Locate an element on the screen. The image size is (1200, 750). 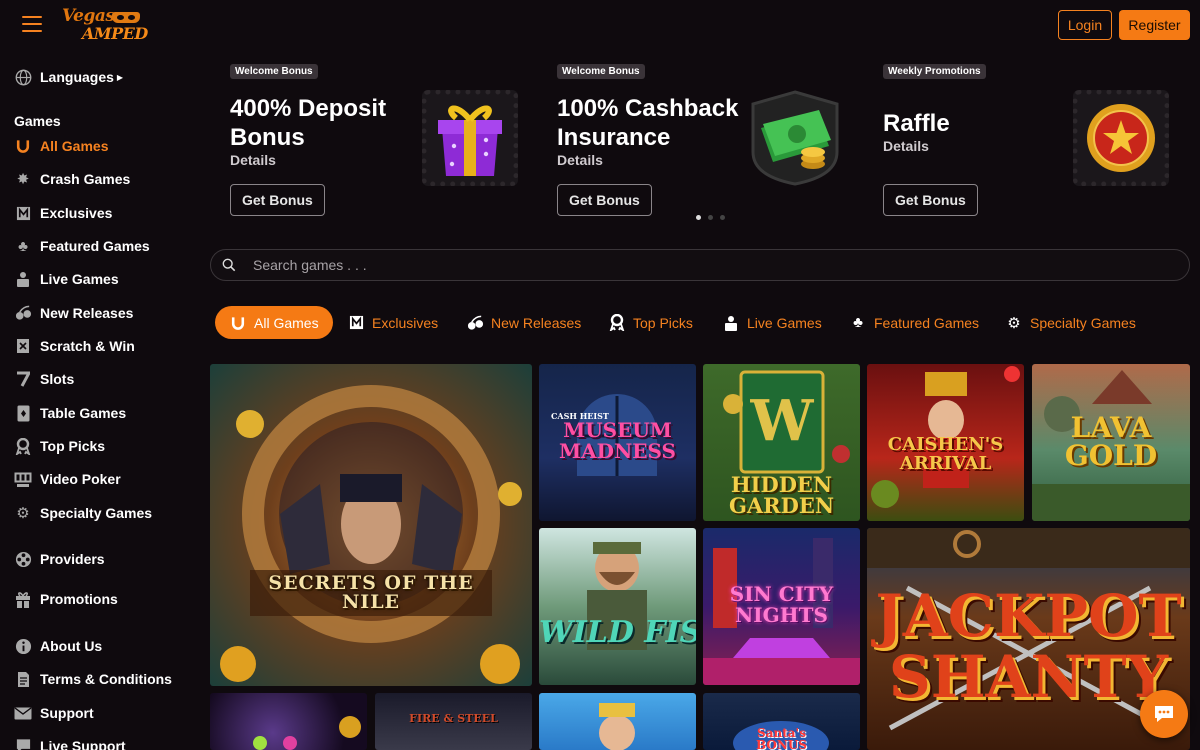
game-tile: SECRETS OF THE NILE is located at coordinates (371, 525).